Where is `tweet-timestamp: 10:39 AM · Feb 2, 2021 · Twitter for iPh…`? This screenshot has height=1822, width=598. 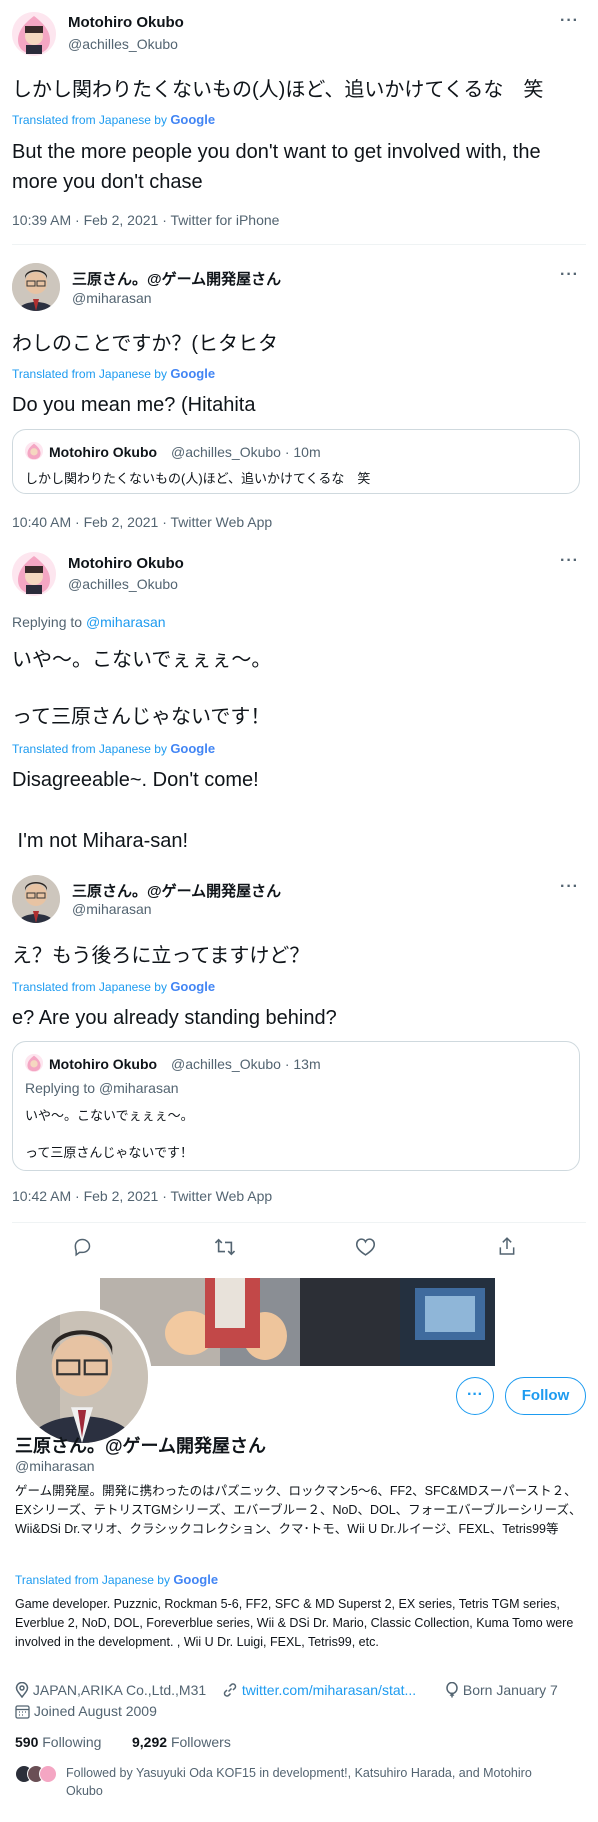 tweet-timestamp: 10:39 AM · Feb 2, 2021 · Twitter for iPh… is located at coordinates (145, 220).